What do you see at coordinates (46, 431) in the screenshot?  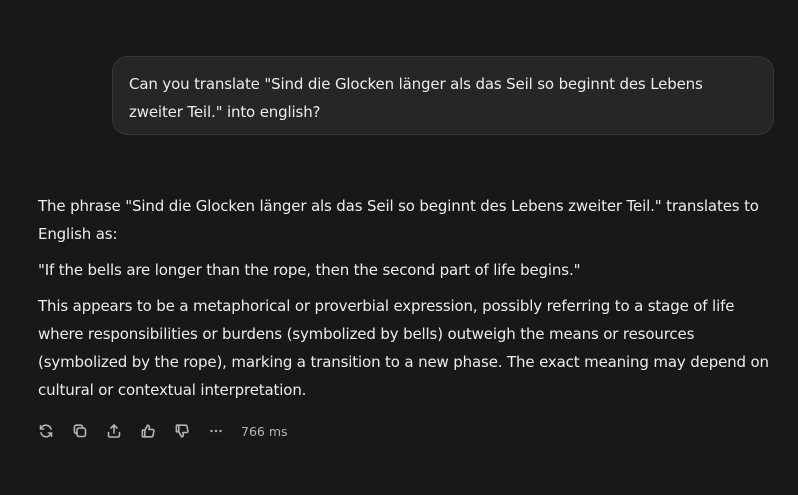 I see `regenerate-icon` at bounding box center [46, 431].